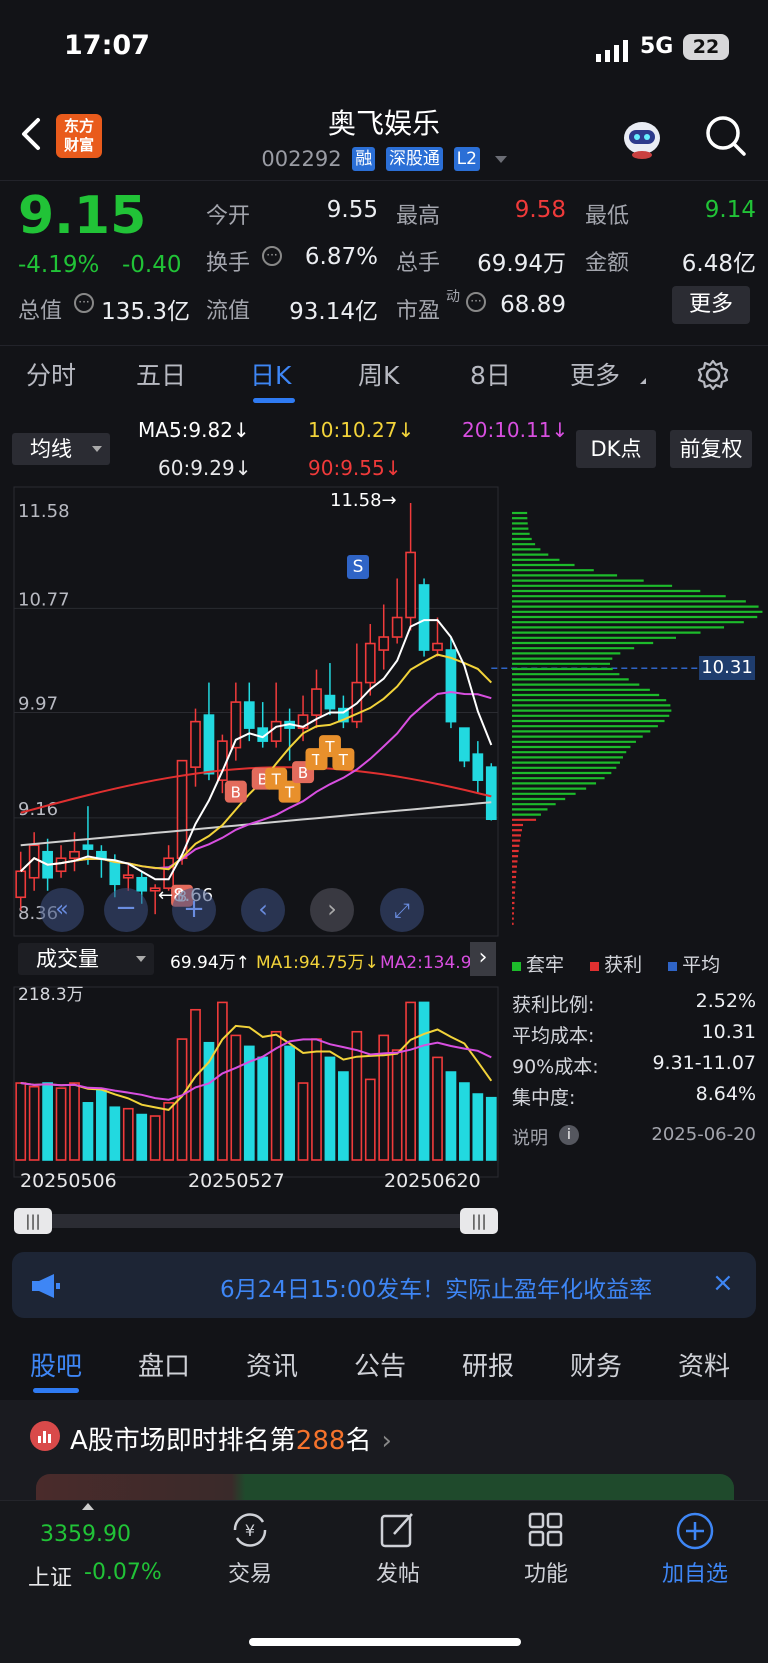 Image resolution: width=768 pixels, height=1663 pixels. What do you see at coordinates (706, 47) in the screenshot?
I see `battery-icon: 22` at bounding box center [706, 47].